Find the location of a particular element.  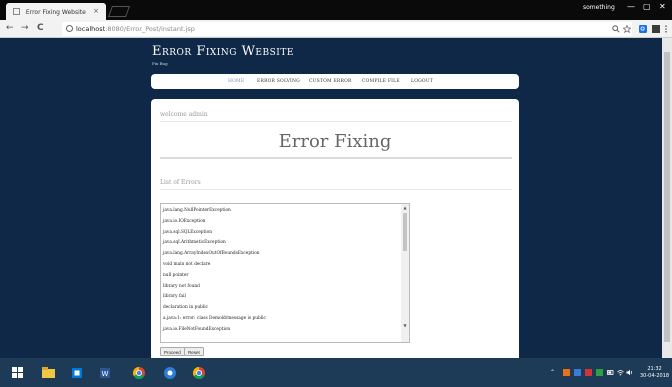

welcome-text: welcome admin is located at coordinates (184, 114).